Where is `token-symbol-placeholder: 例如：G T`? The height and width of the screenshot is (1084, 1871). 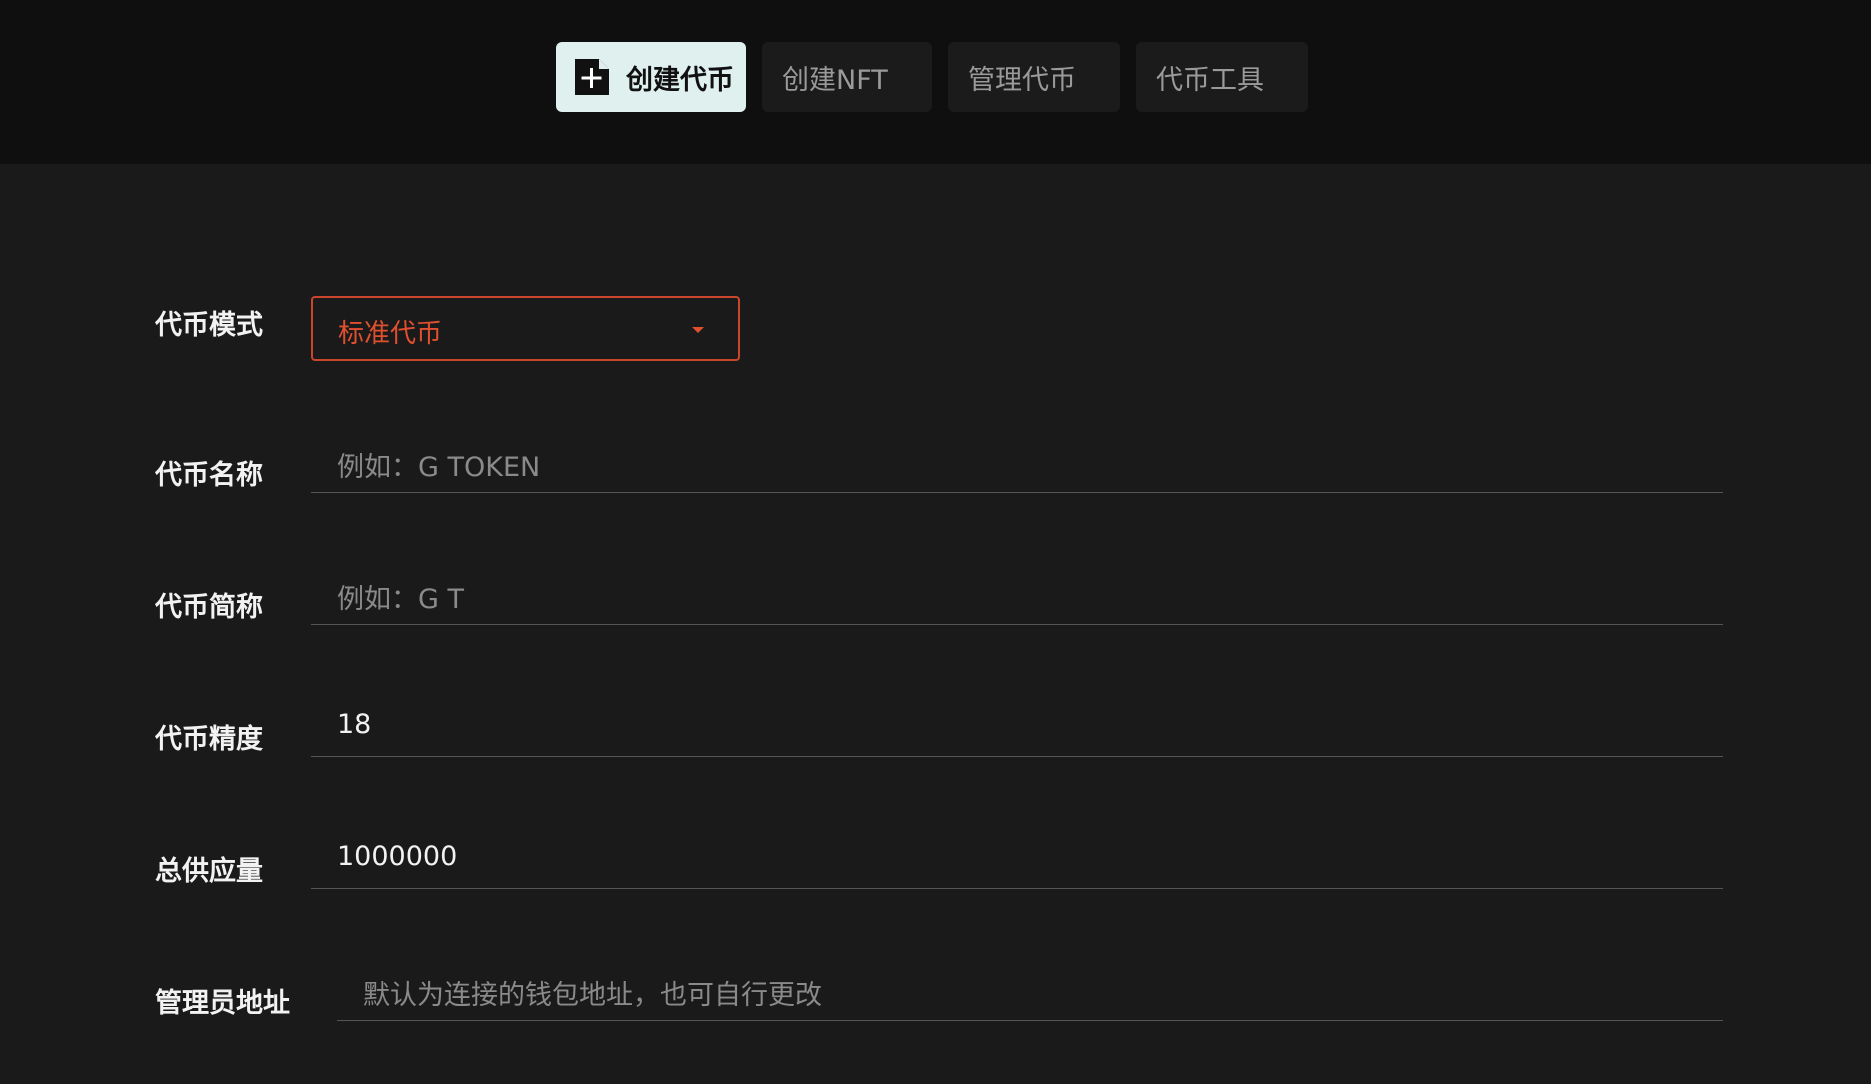 token-symbol-placeholder: 例如：G T is located at coordinates (400, 599).